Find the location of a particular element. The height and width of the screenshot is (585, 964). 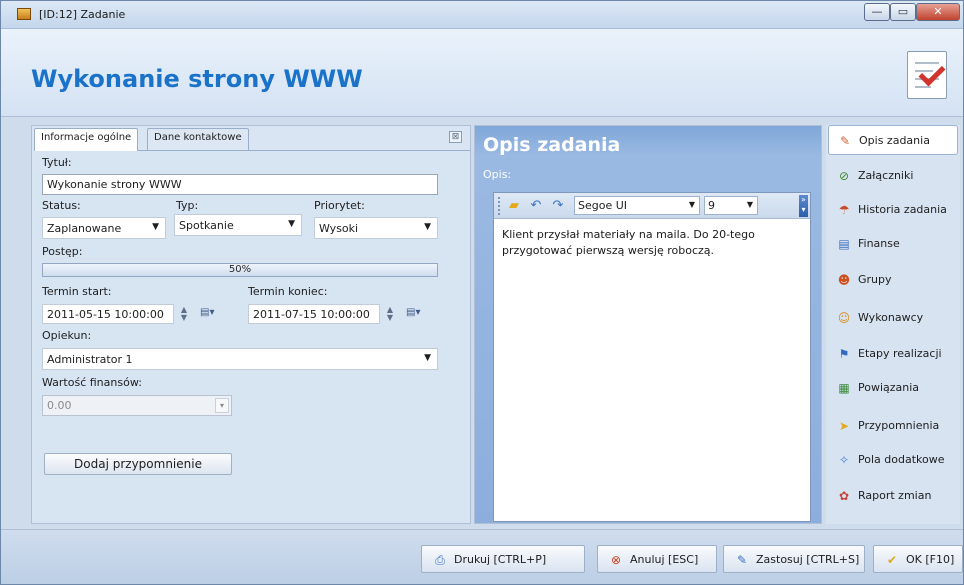

status-label: Status: is located at coordinates (61, 205).